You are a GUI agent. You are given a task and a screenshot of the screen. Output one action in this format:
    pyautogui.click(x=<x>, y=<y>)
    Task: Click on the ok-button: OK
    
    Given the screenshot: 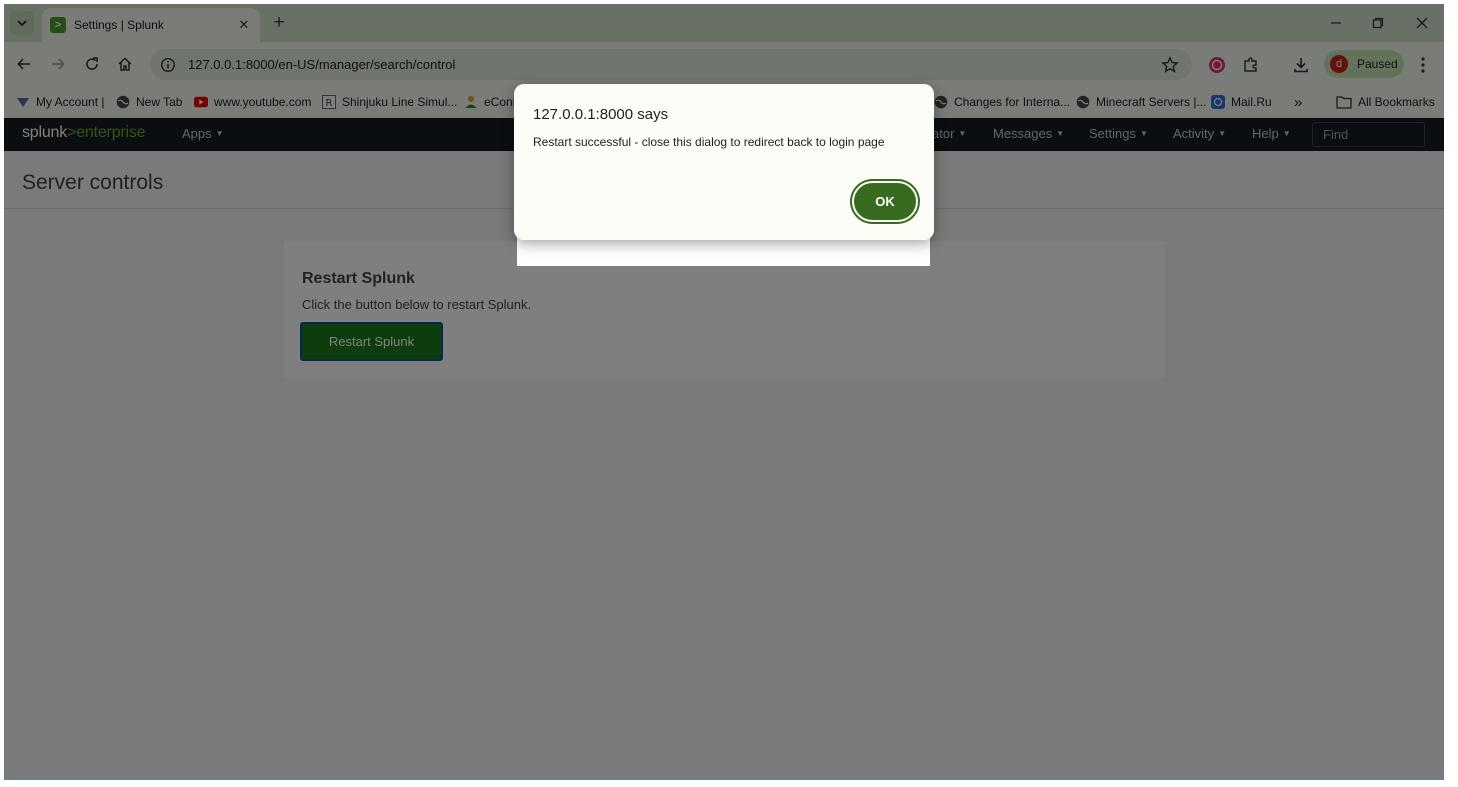 What is the action you would take?
    pyautogui.click(x=885, y=201)
    